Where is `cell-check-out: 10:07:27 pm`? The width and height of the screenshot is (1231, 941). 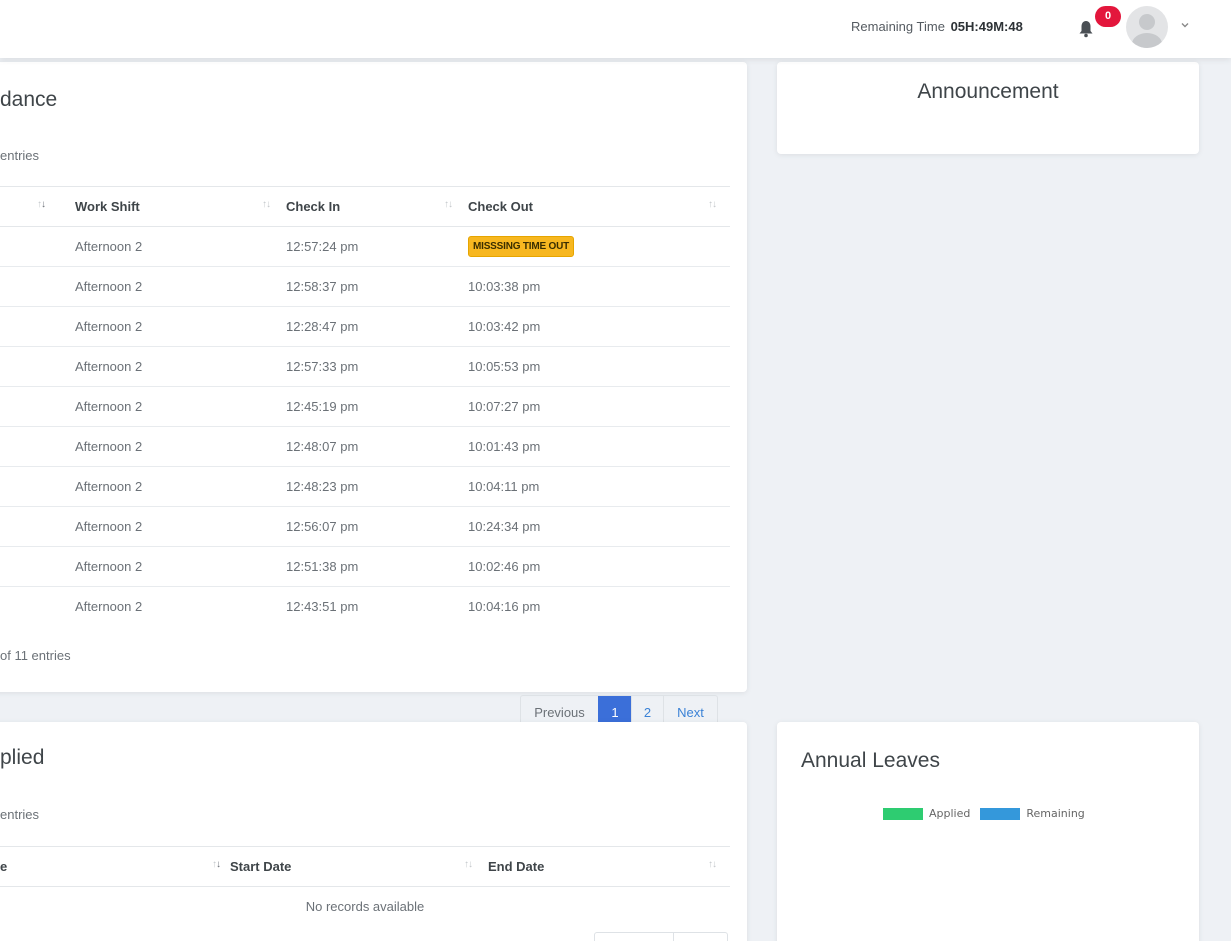
cell-check-out: 10:07:27 pm is located at coordinates (599, 406).